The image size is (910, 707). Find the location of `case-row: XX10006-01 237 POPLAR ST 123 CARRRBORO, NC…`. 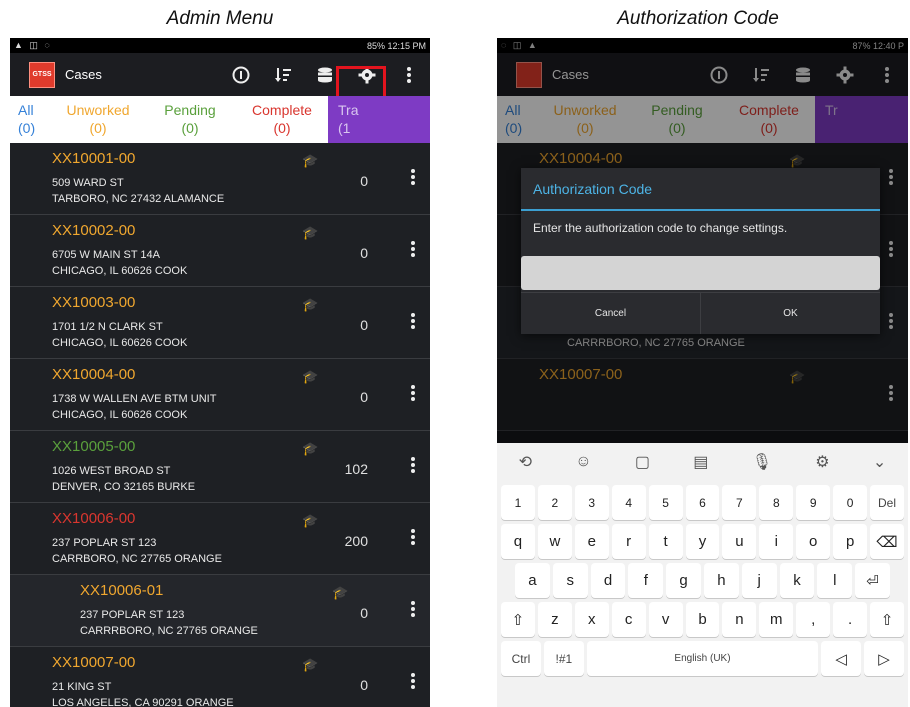

case-row: XX10006-01 237 POPLAR ST 123 CARRRBORO, NC… is located at coordinates (220, 611).